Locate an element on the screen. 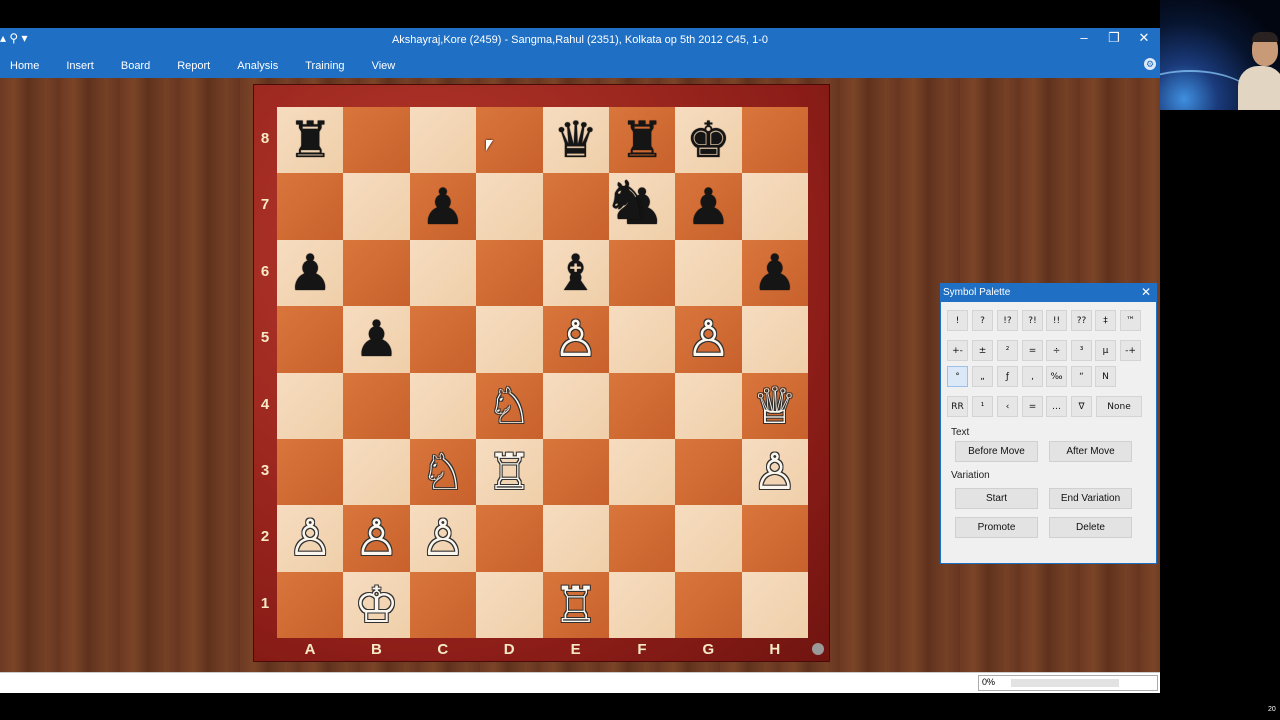  symbol-button: ‰ is located at coordinates (1056, 376).